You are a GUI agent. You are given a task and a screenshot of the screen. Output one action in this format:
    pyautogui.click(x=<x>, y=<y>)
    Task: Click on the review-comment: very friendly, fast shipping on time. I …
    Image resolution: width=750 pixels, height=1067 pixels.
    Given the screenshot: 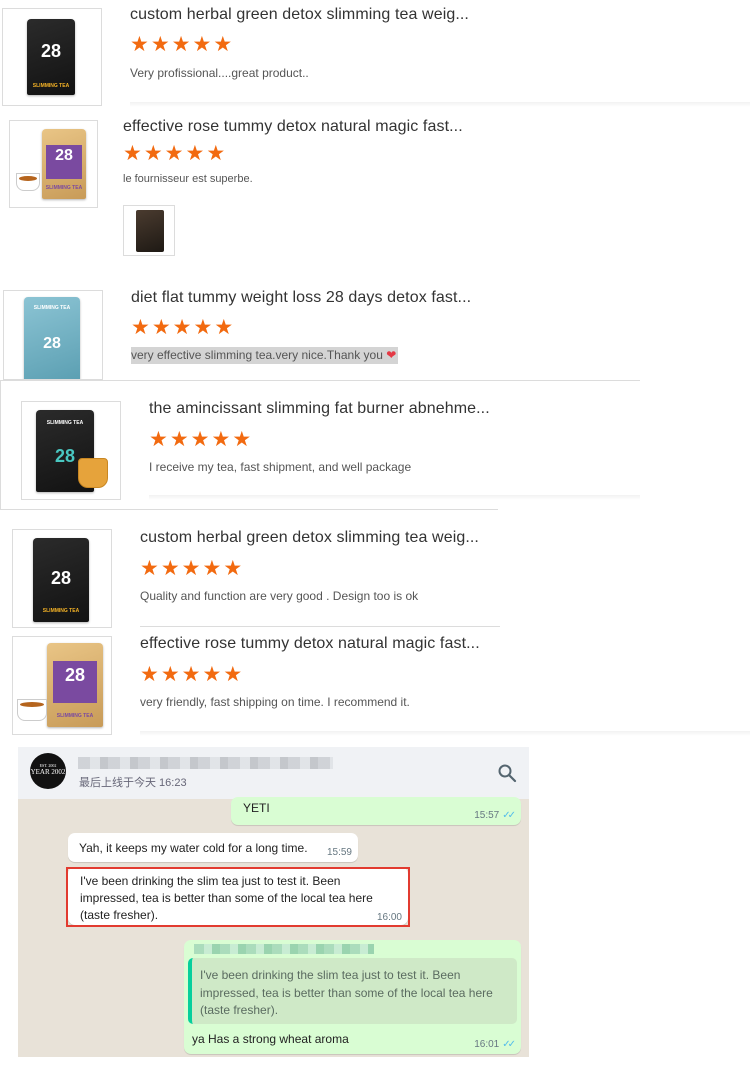 What is the action you would take?
    pyautogui.click(x=275, y=702)
    